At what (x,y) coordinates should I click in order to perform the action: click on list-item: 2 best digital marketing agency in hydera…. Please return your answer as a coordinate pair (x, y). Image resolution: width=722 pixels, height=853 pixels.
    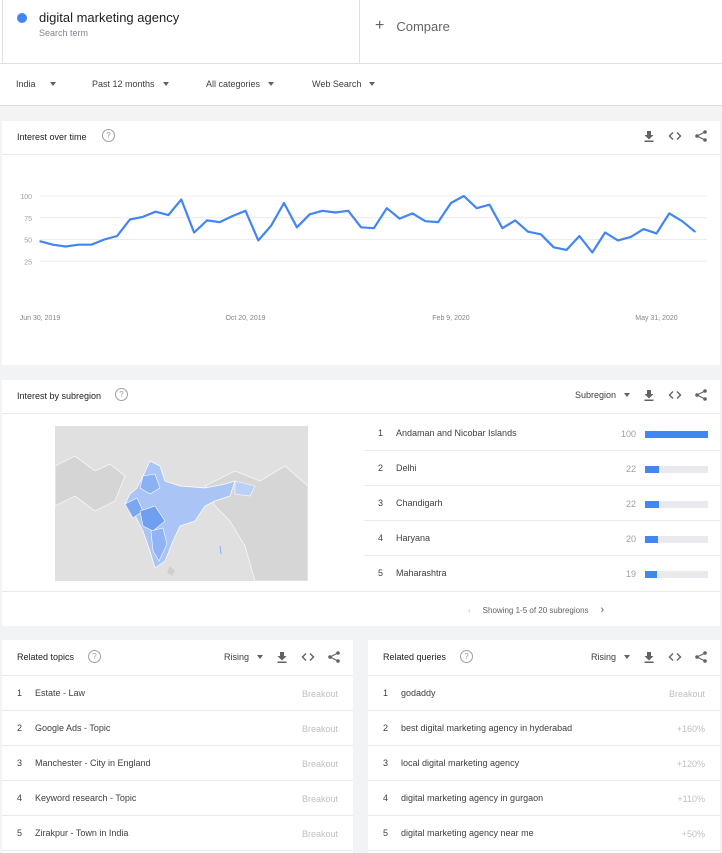
    Looking at the image, I should click on (544, 728).